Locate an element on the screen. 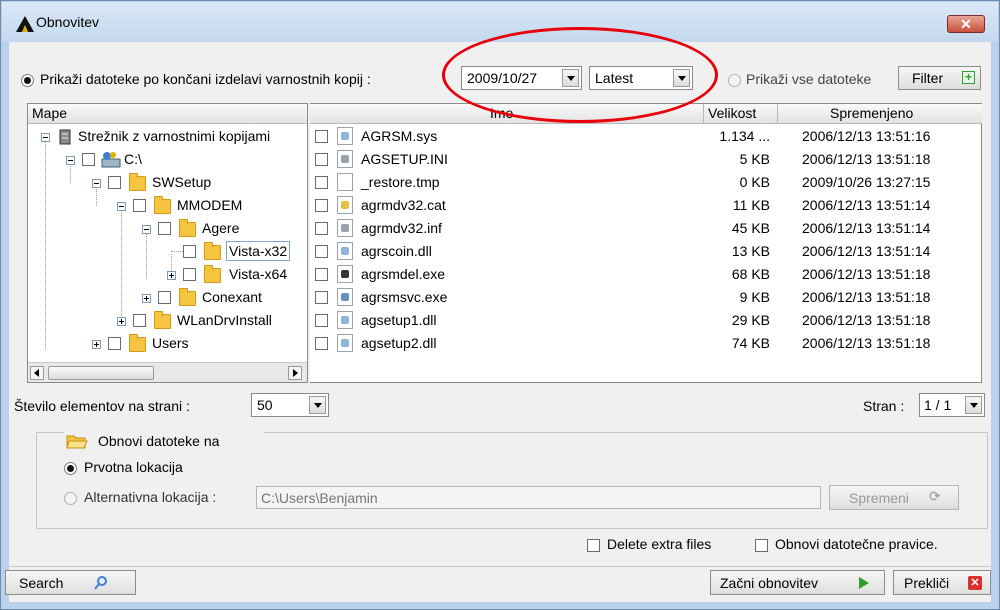 This screenshot has width=1000, height=610. filter-button: Filter + is located at coordinates (939, 78).